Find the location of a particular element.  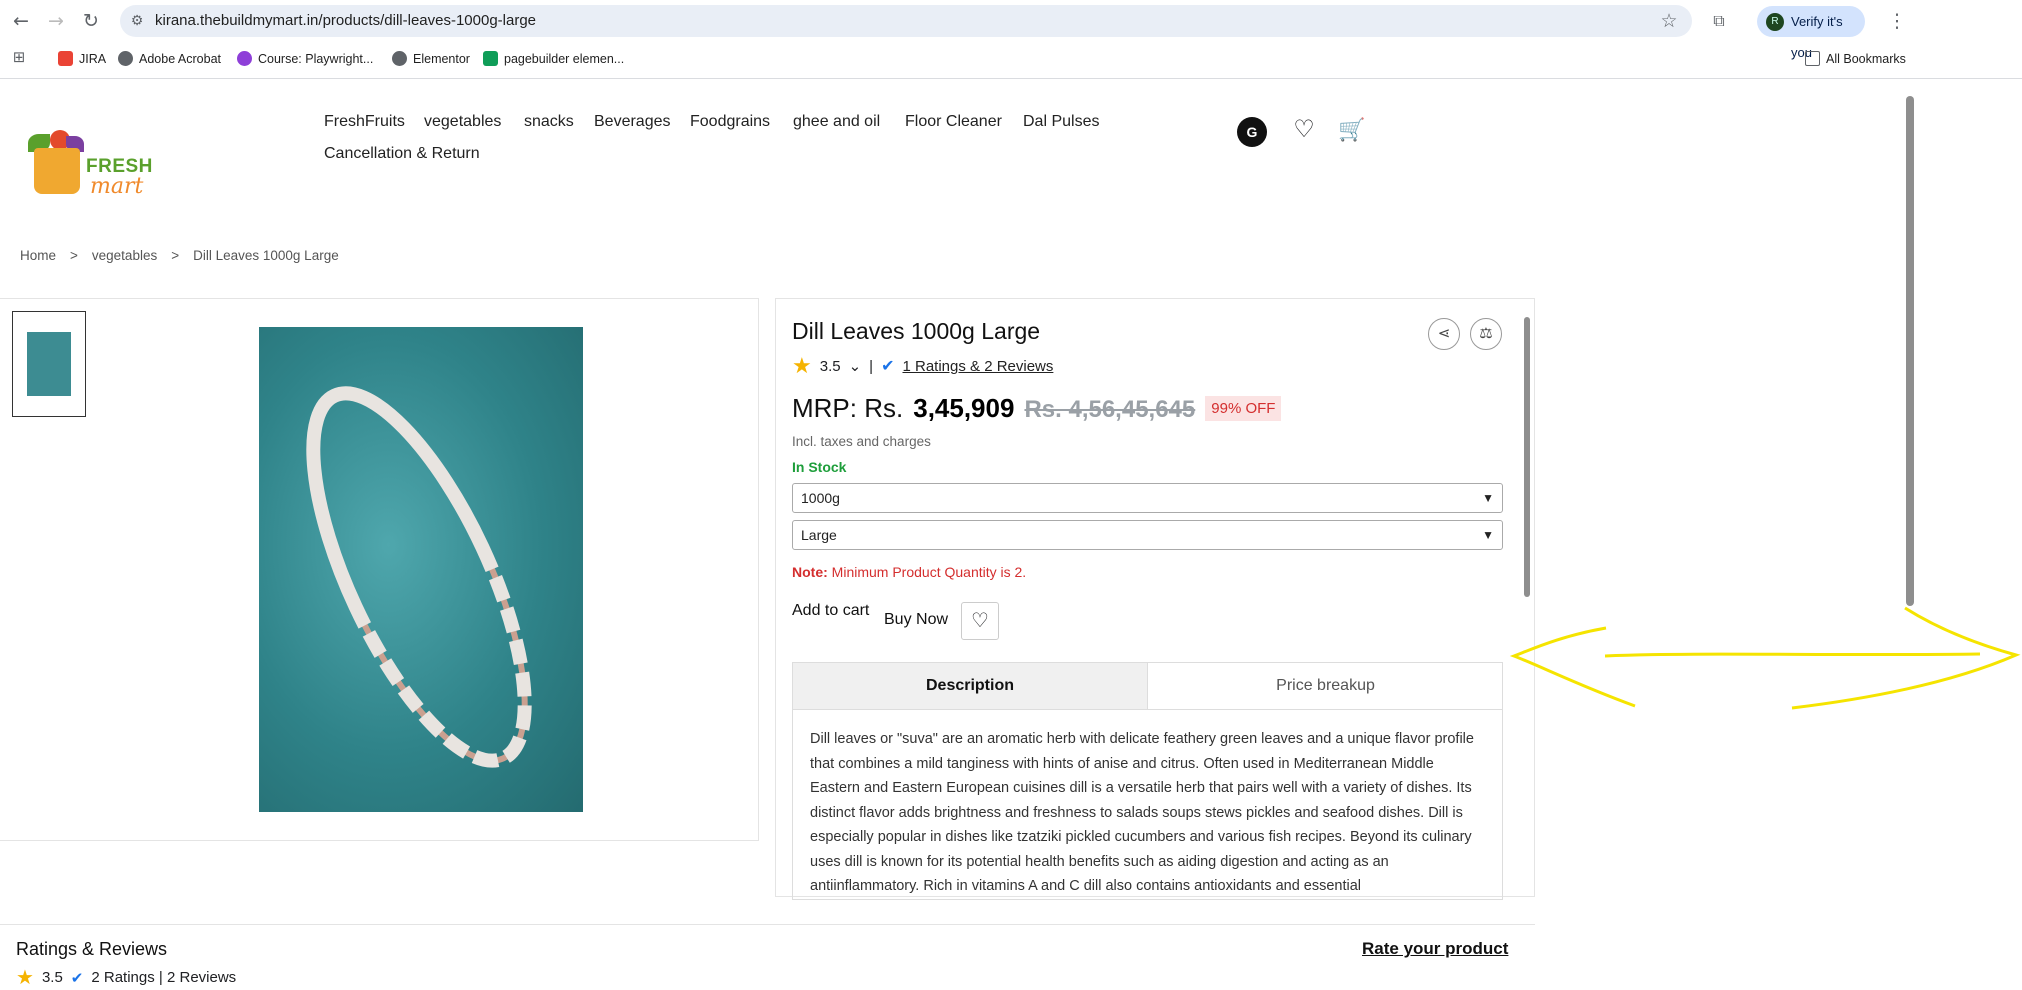

gmail-icon is located at coordinates (65, 58).